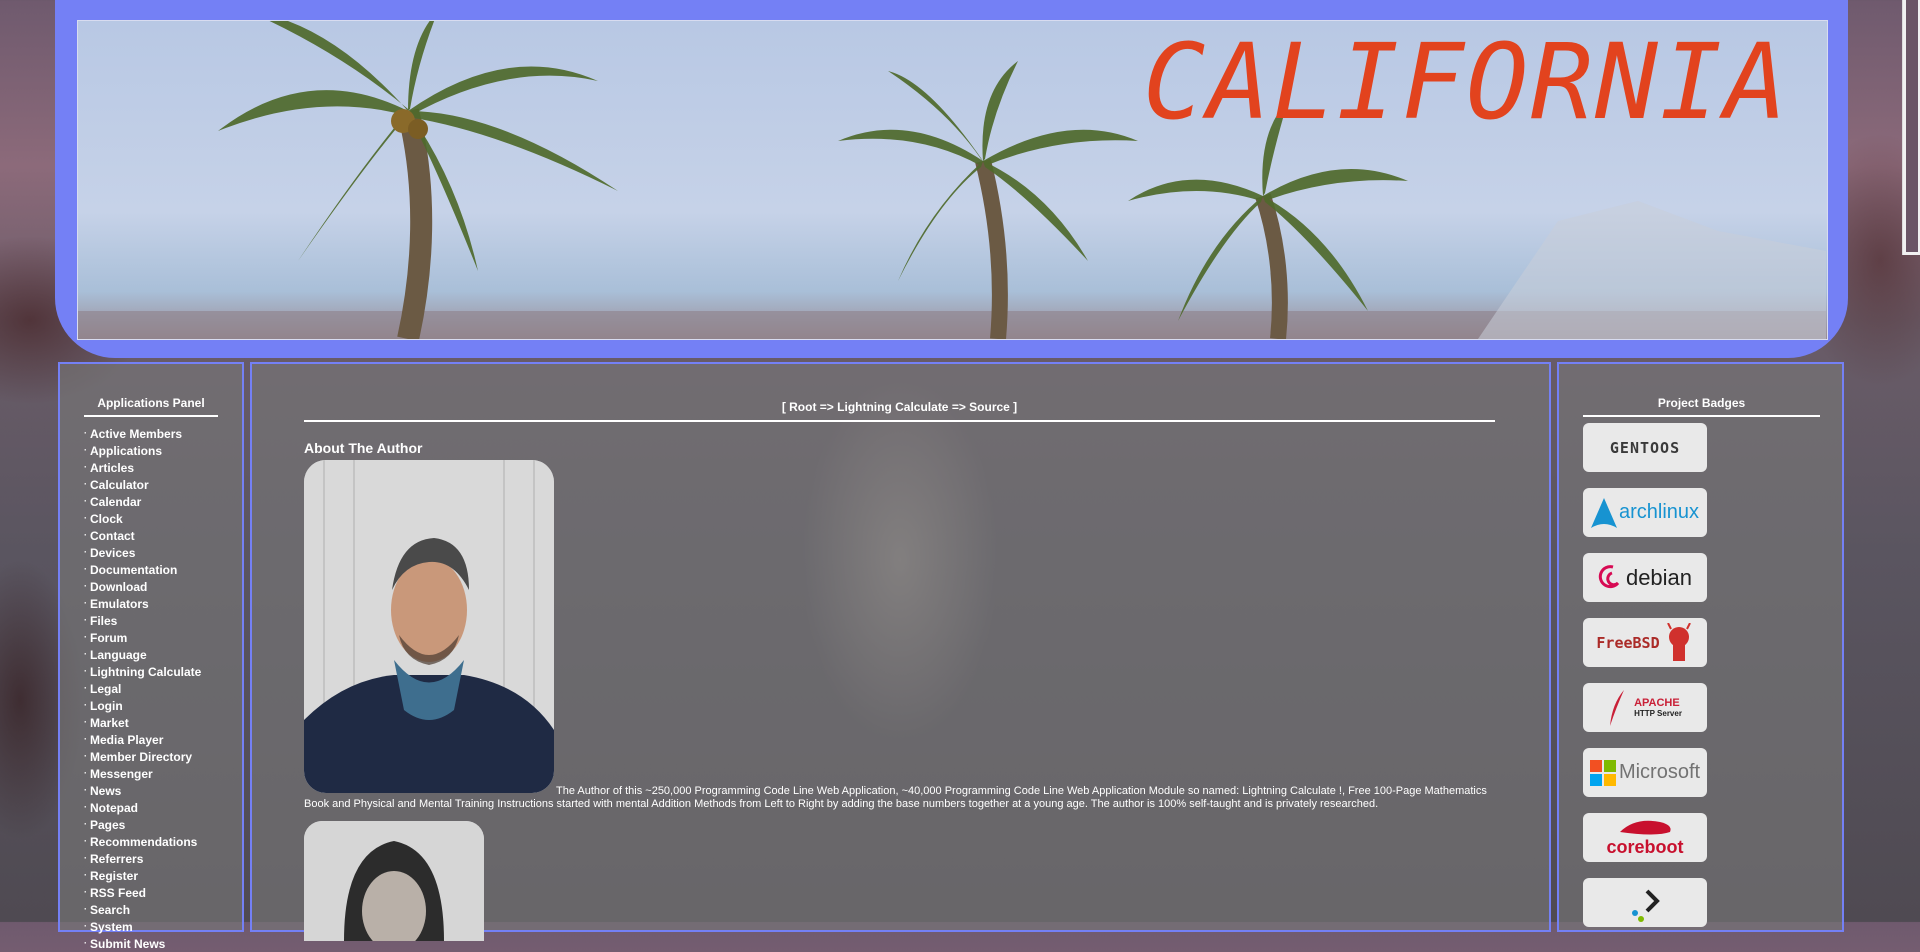 This screenshot has width=1920, height=952. Describe the element at coordinates (163, 943) in the screenshot. I see `sidebar-item-submit-news: · Submit News` at that location.